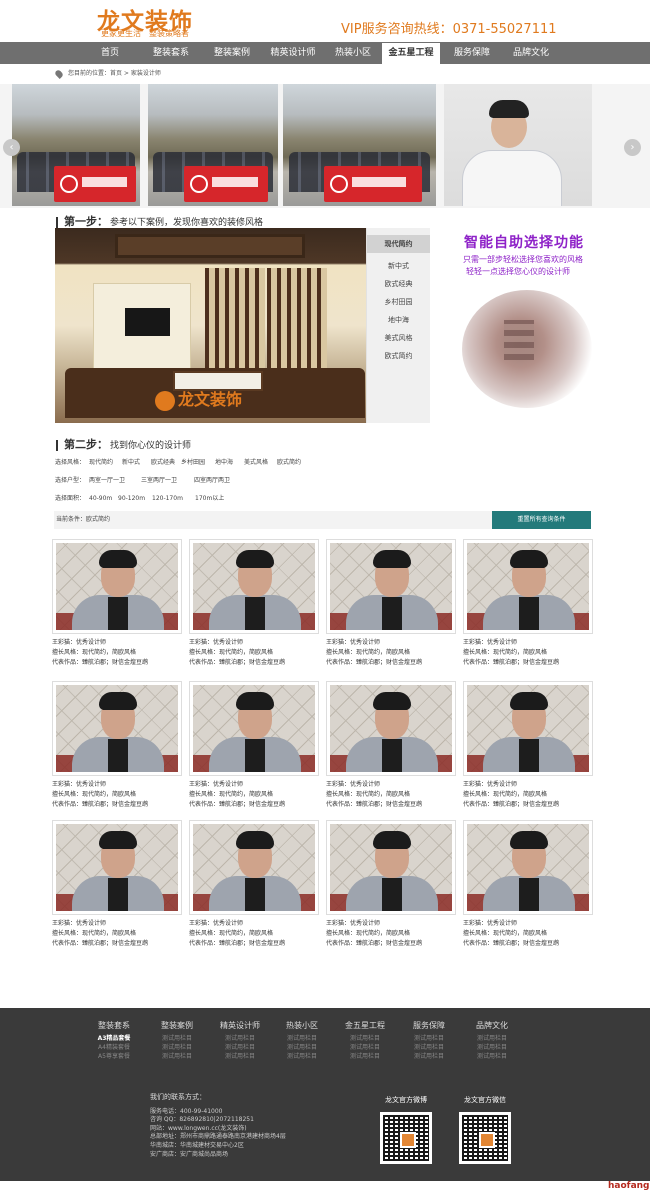 Image resolution: width=650 pixels, height=1193 pixels. Describe the element at coordinates (209, 499) in the screenshot. I see `filter-area-option: 170m以上` at that location.